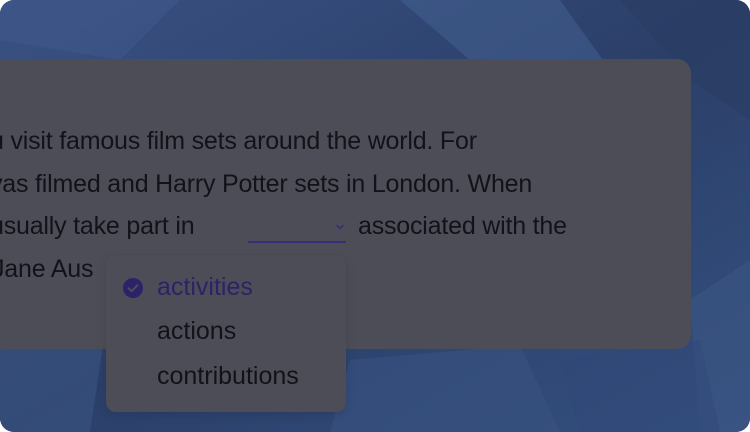 The image size is (750, 432). I want to click on check-circle-icon, so click(133, 288).